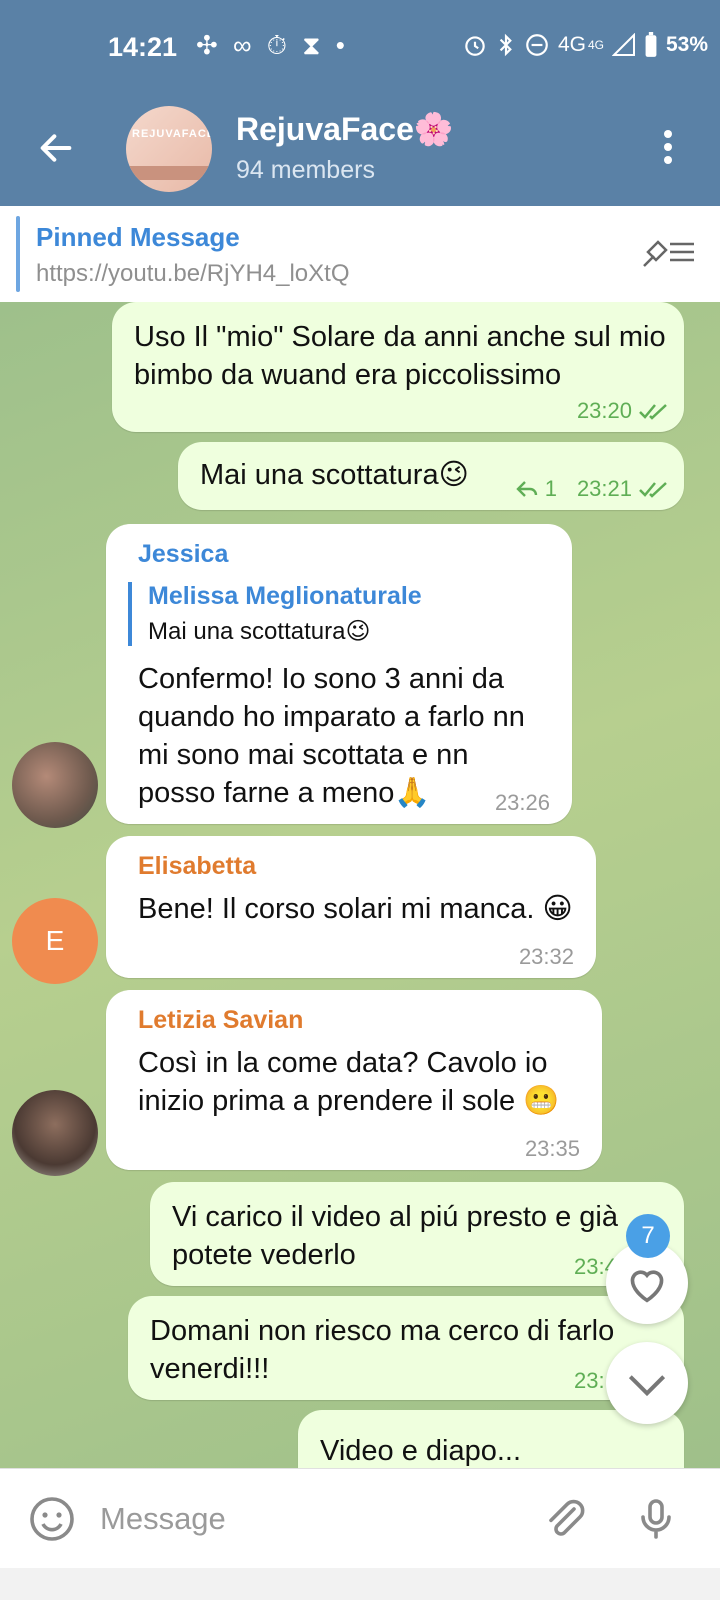 The image size is (720, 1600). I want to click on message-composer: Message, so click(360, 1518).